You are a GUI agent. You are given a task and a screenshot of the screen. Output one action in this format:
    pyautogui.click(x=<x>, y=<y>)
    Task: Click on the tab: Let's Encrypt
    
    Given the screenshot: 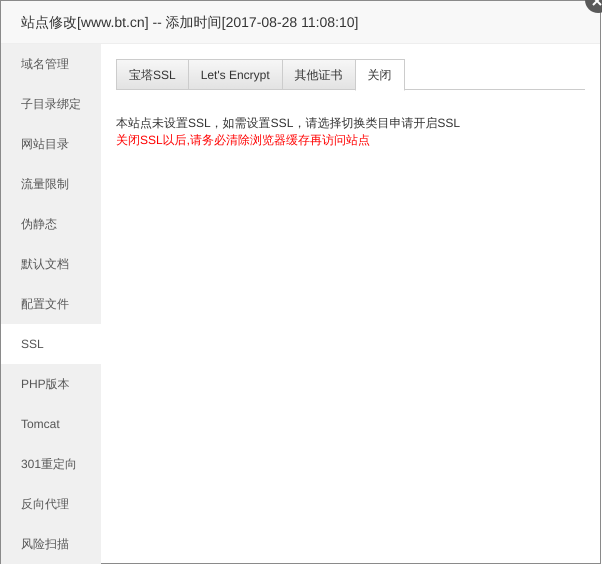 What is the action you would take?
    pyautogui.click(x=235, y=74)
    